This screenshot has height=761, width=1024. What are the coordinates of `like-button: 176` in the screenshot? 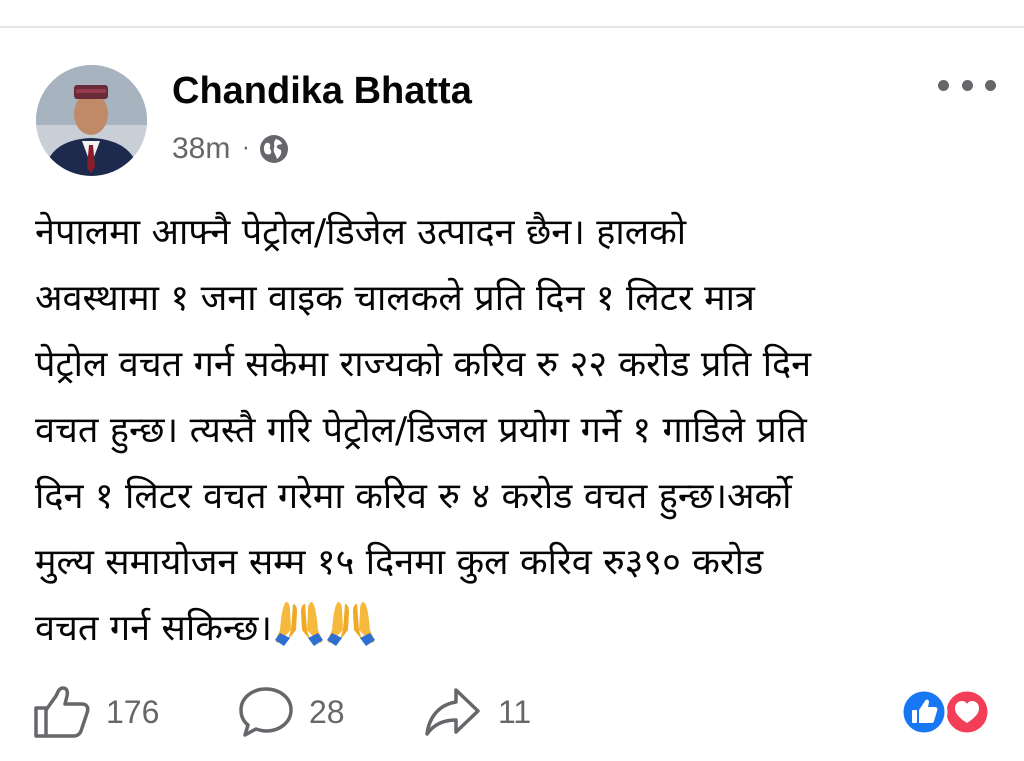 It's located at (134, 712).